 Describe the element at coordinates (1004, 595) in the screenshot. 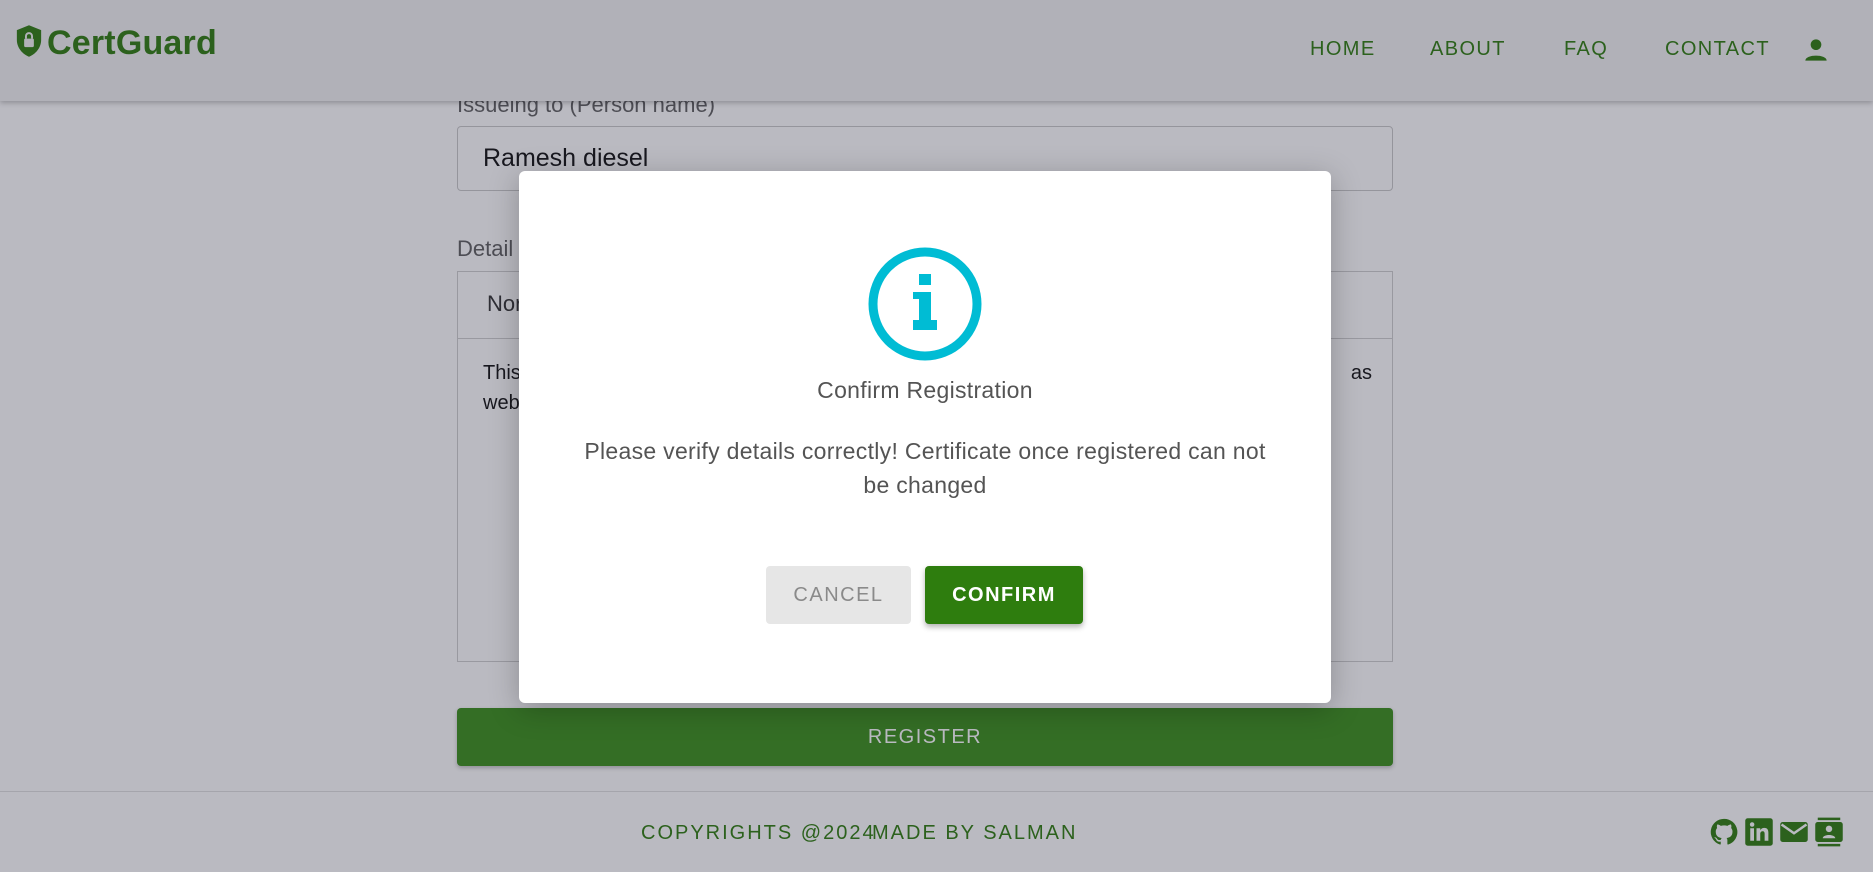

I see `confirm-button: CONFIRM` at that location.